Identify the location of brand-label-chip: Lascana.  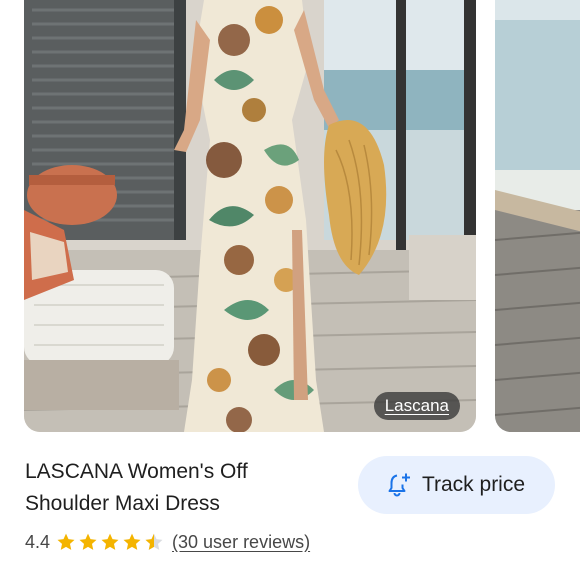
(416, 406).